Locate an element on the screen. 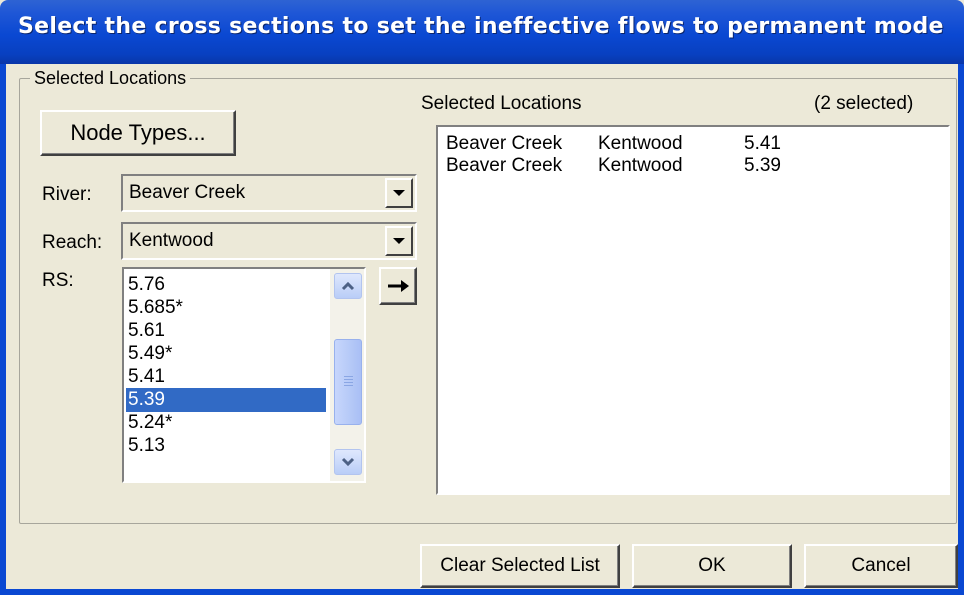 The height and width of the screenshot is (595, 964). river-value: Beaver Creek is located at coordinates (187, 192).